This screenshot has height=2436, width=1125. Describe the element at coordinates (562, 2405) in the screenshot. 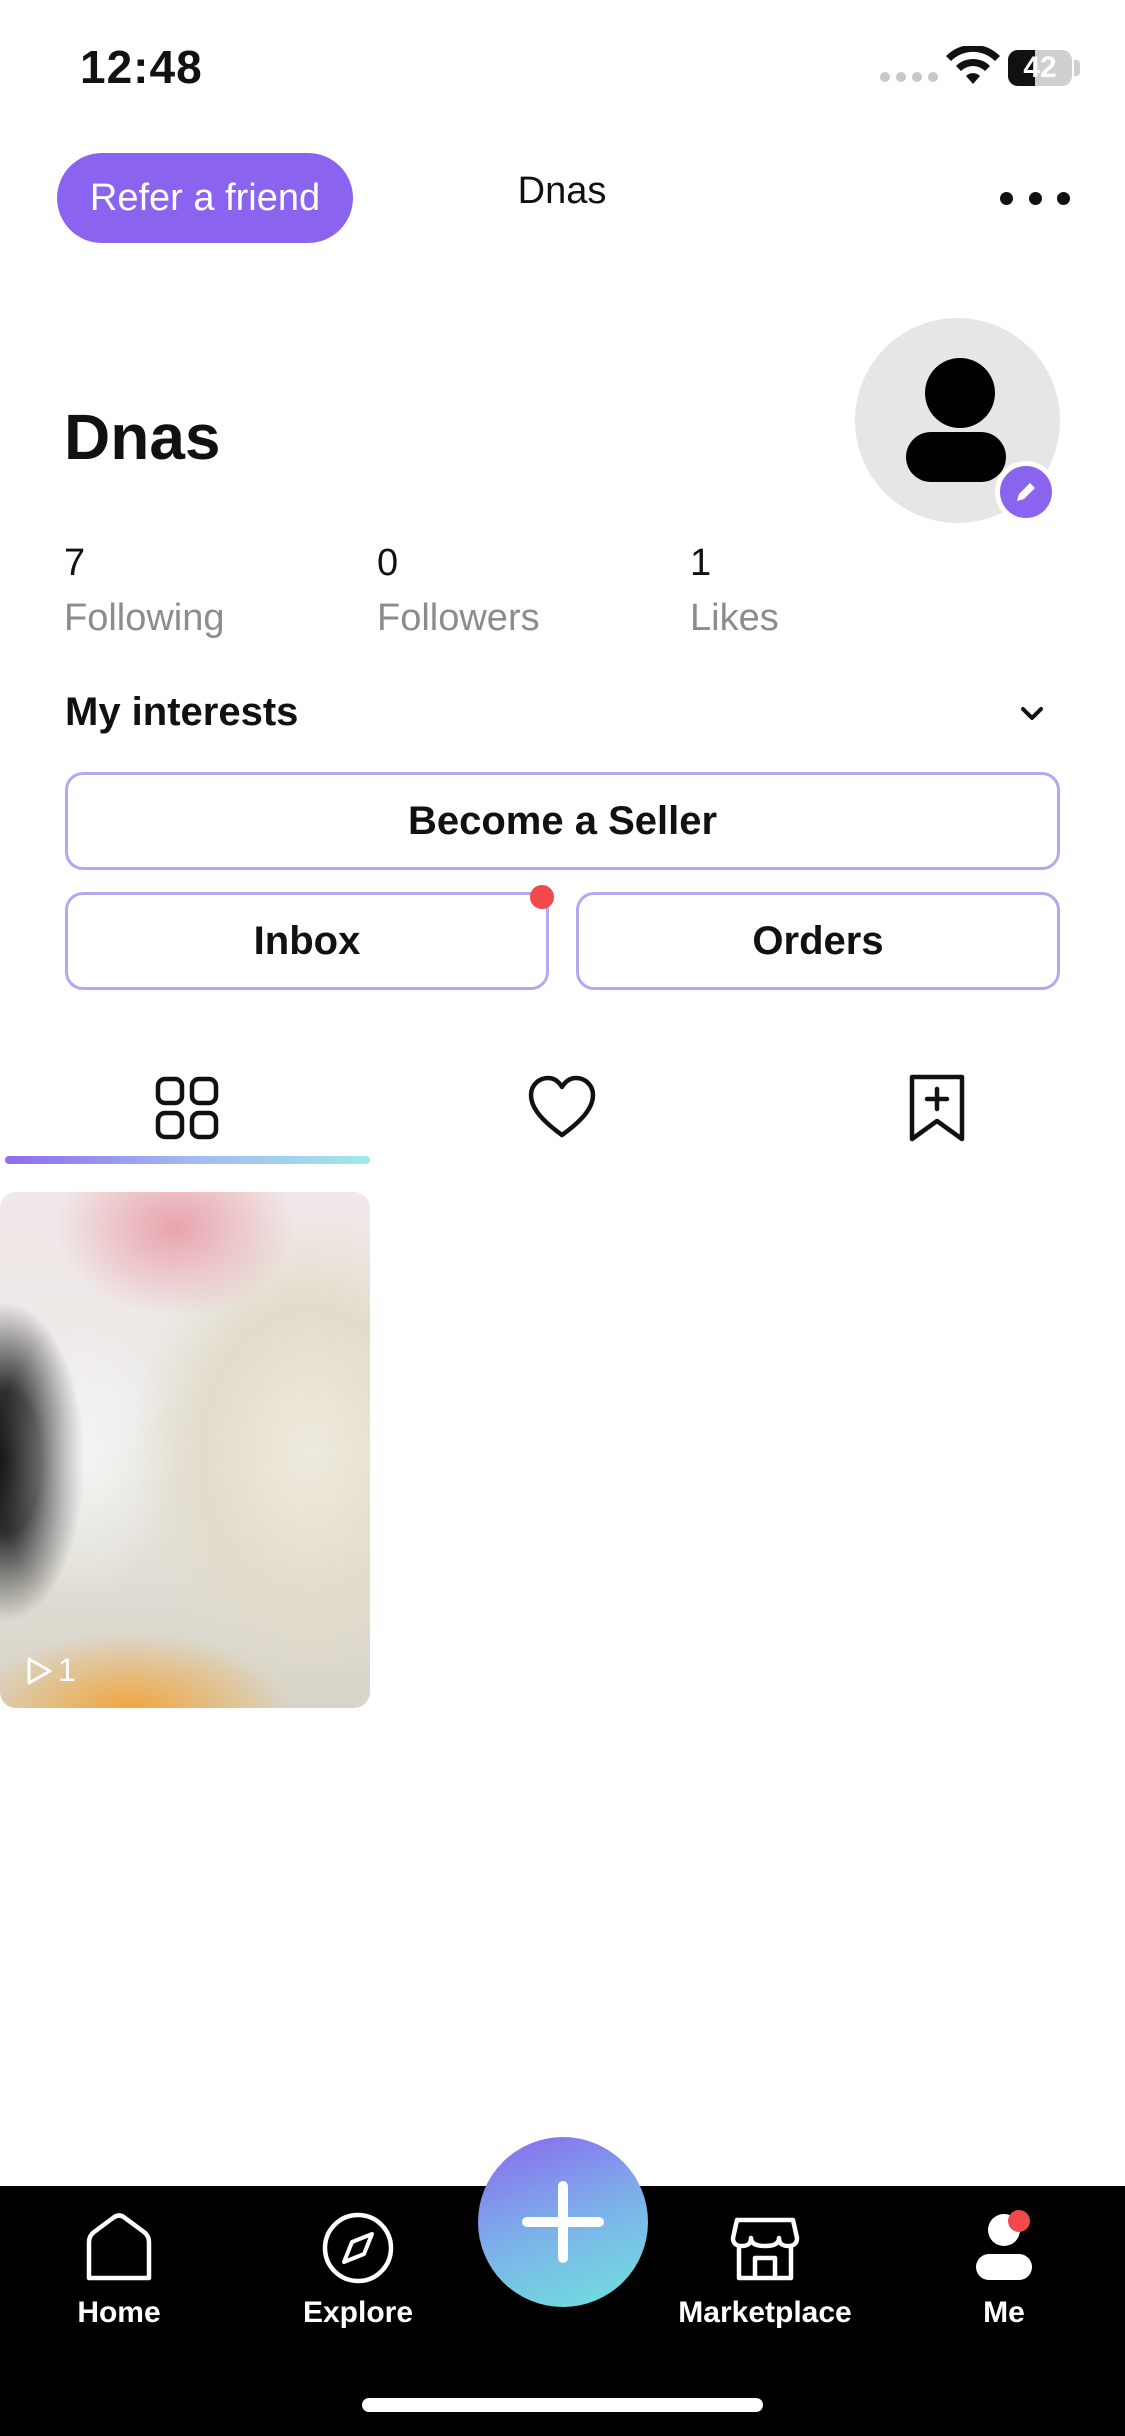

I see `home-indicator` at that location.